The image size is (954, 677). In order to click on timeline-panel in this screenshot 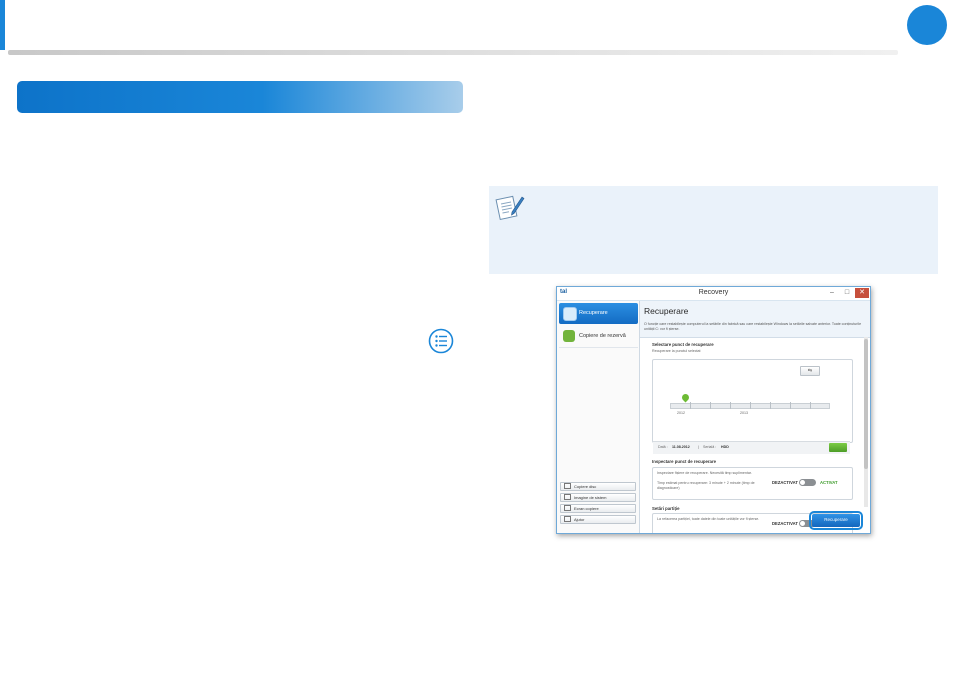, I will do `click(752, 401)`.